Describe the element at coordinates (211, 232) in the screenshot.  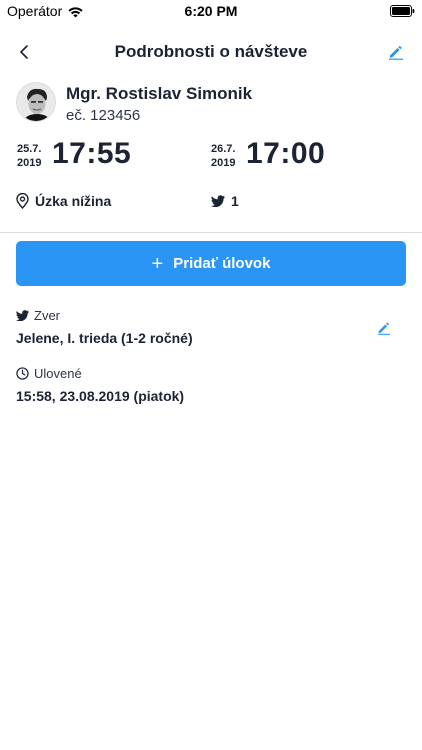
I see `divider` at that location.